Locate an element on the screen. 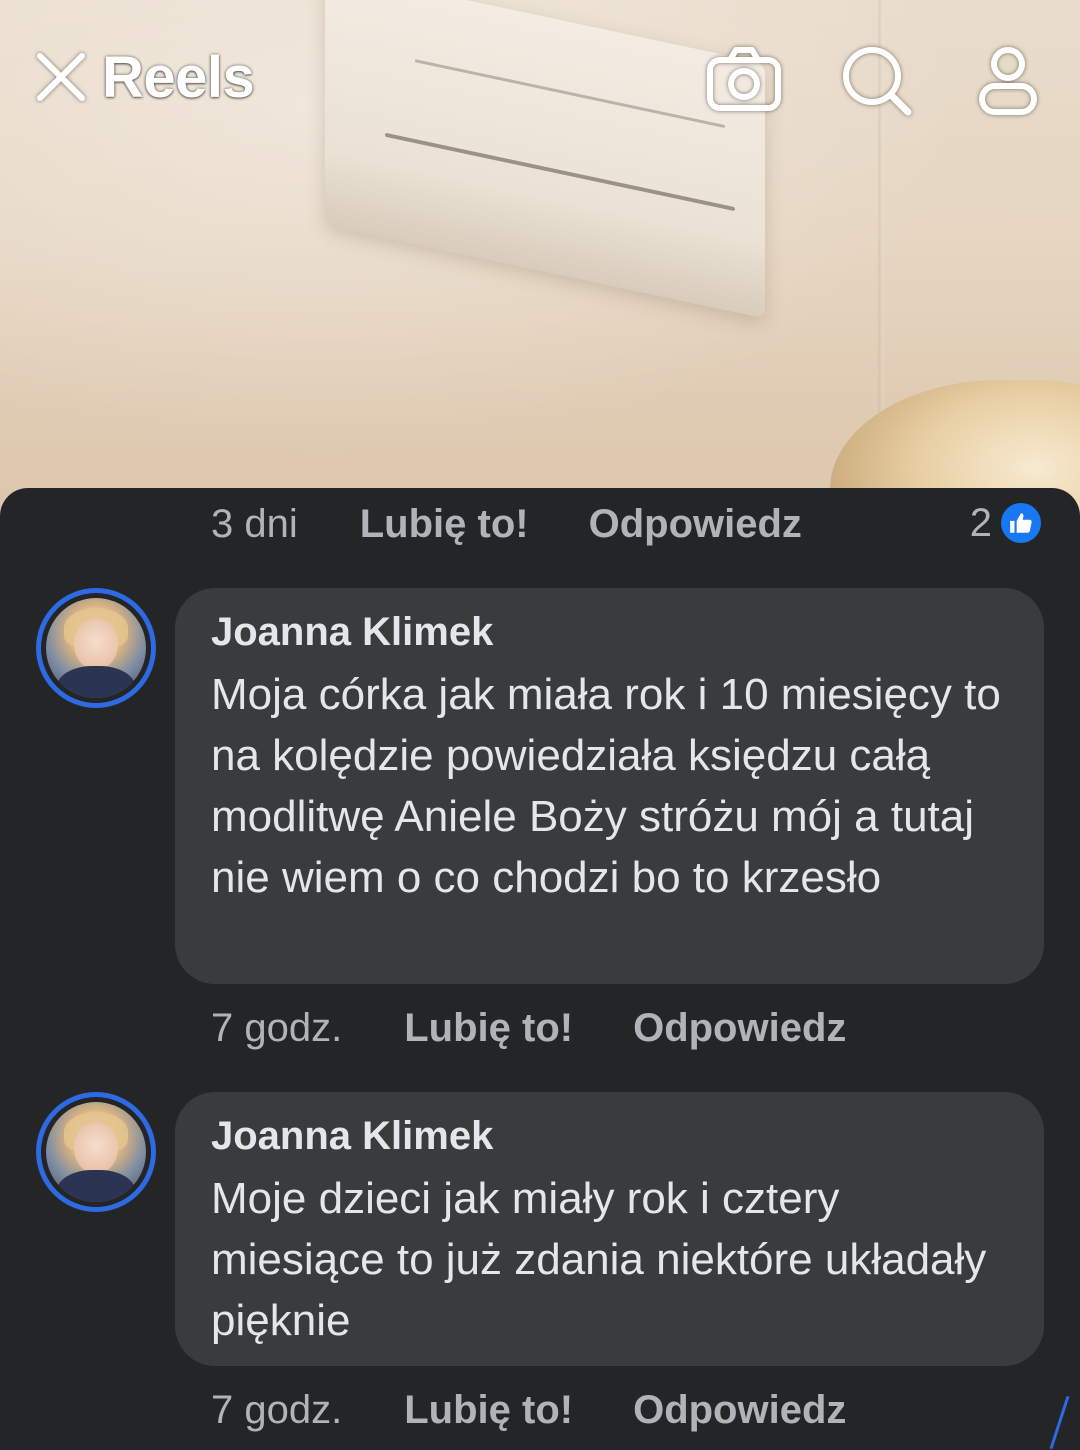 The width and height of the screenshot is (1080, 1450). profile-icon is located at coordinates (1008, 81).